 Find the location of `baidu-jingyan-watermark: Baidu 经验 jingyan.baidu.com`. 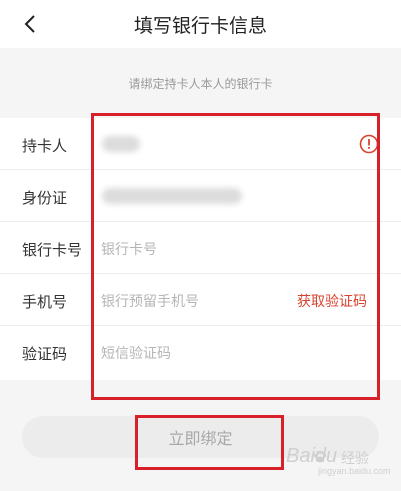

baidu-jingyan-watermark: Baidu 经验 jingyan.baidu.com is located at coordinates (341, 461).